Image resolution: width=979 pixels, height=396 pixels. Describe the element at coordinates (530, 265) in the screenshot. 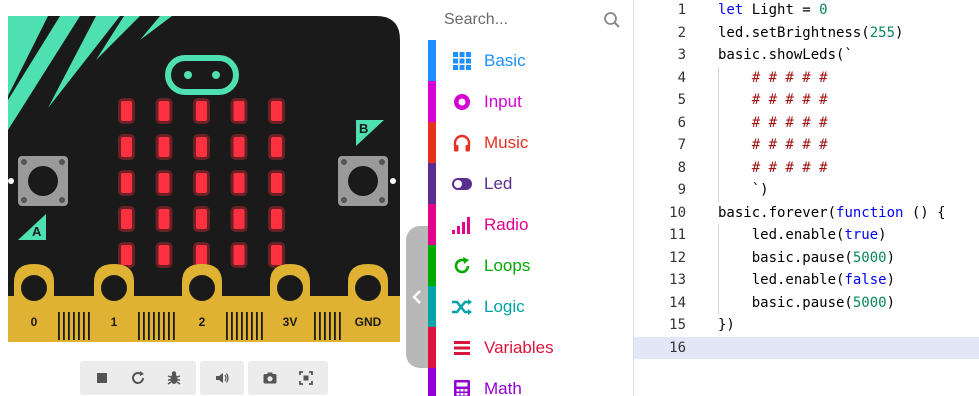

I see `category-loops: Loops` at that location.